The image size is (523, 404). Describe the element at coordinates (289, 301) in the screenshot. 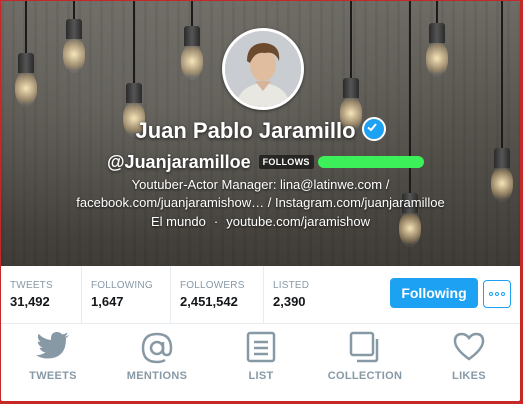

I see `stat-value: 2,390` at that location.